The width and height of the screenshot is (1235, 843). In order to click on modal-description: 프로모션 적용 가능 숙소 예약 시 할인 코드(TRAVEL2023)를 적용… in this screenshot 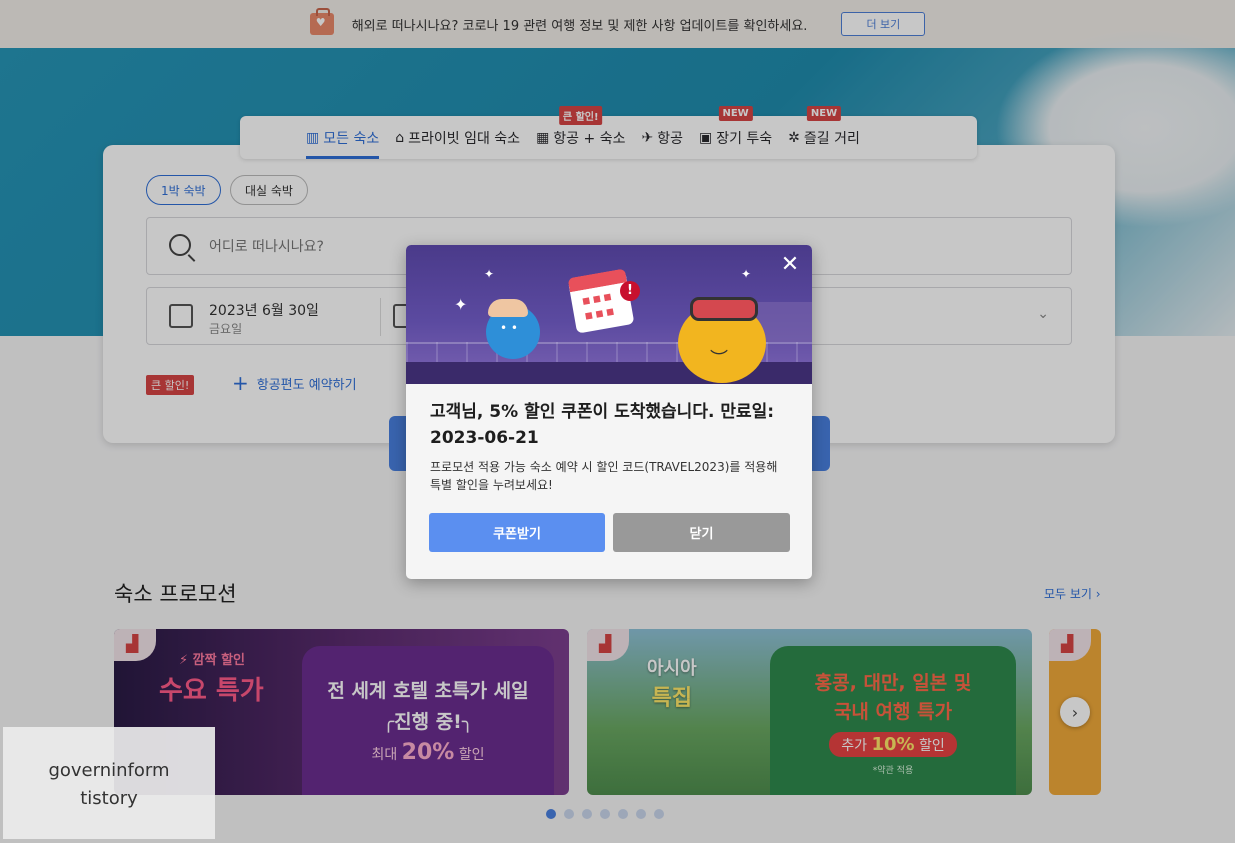, I will do `click(604, 476)`.